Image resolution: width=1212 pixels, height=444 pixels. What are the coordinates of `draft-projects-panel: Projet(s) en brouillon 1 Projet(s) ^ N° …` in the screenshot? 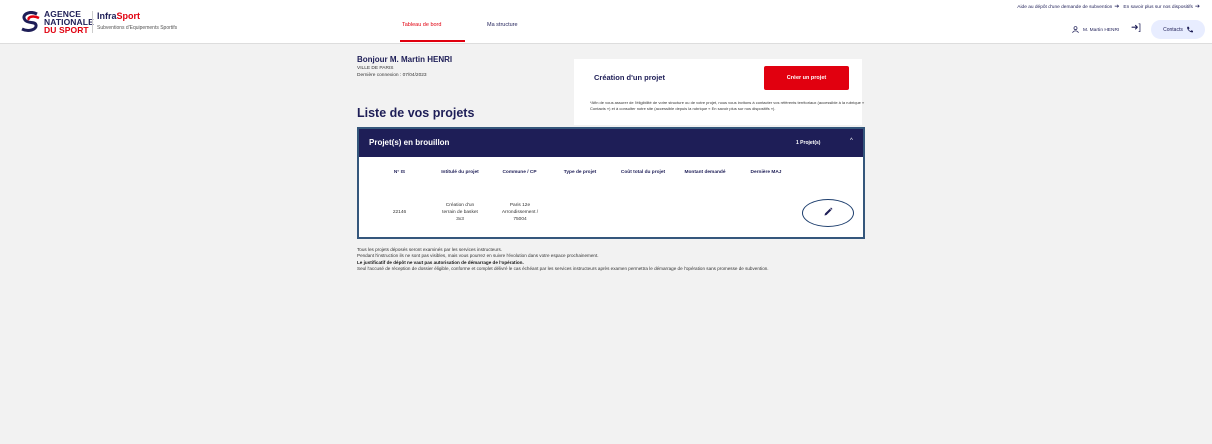 It's located at (611, 183).